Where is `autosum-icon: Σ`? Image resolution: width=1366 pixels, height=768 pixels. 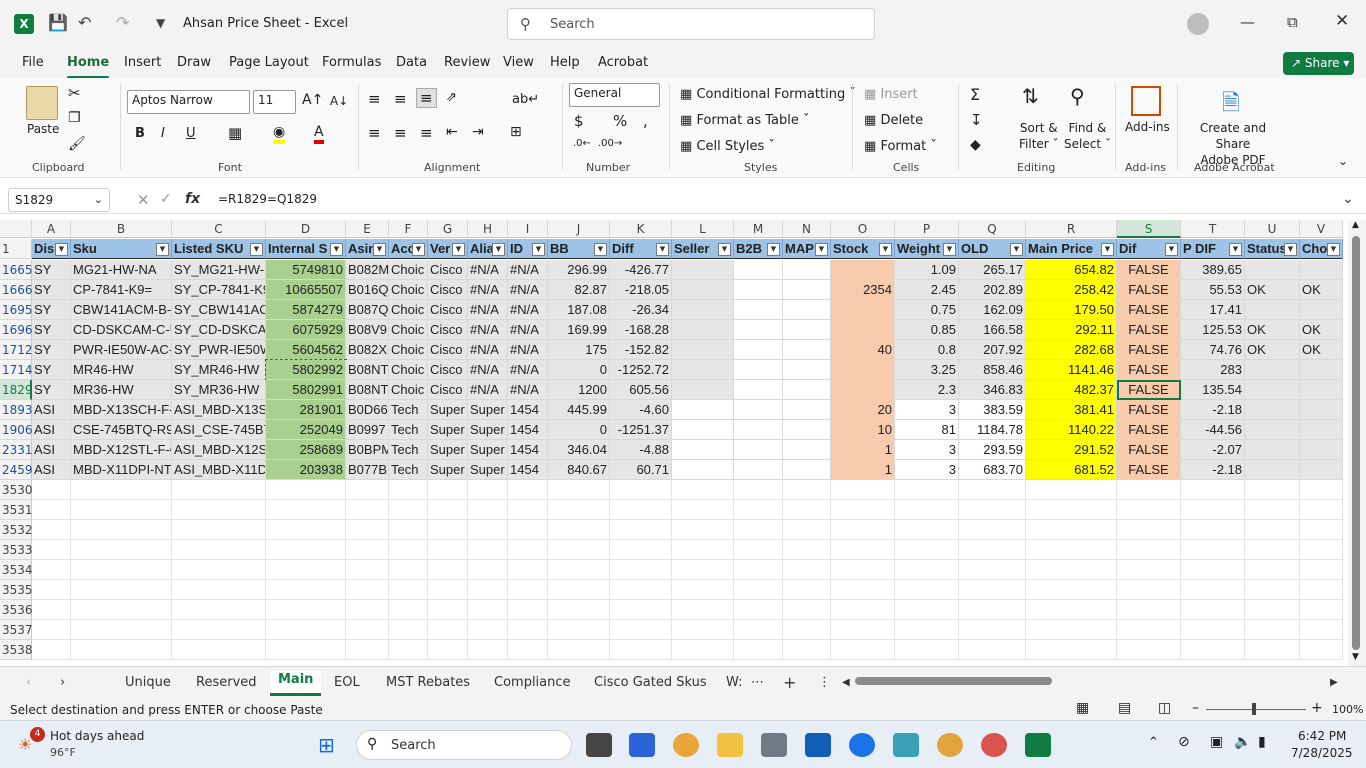
autosum-icon: Σ is located at coordinates (975, 94).